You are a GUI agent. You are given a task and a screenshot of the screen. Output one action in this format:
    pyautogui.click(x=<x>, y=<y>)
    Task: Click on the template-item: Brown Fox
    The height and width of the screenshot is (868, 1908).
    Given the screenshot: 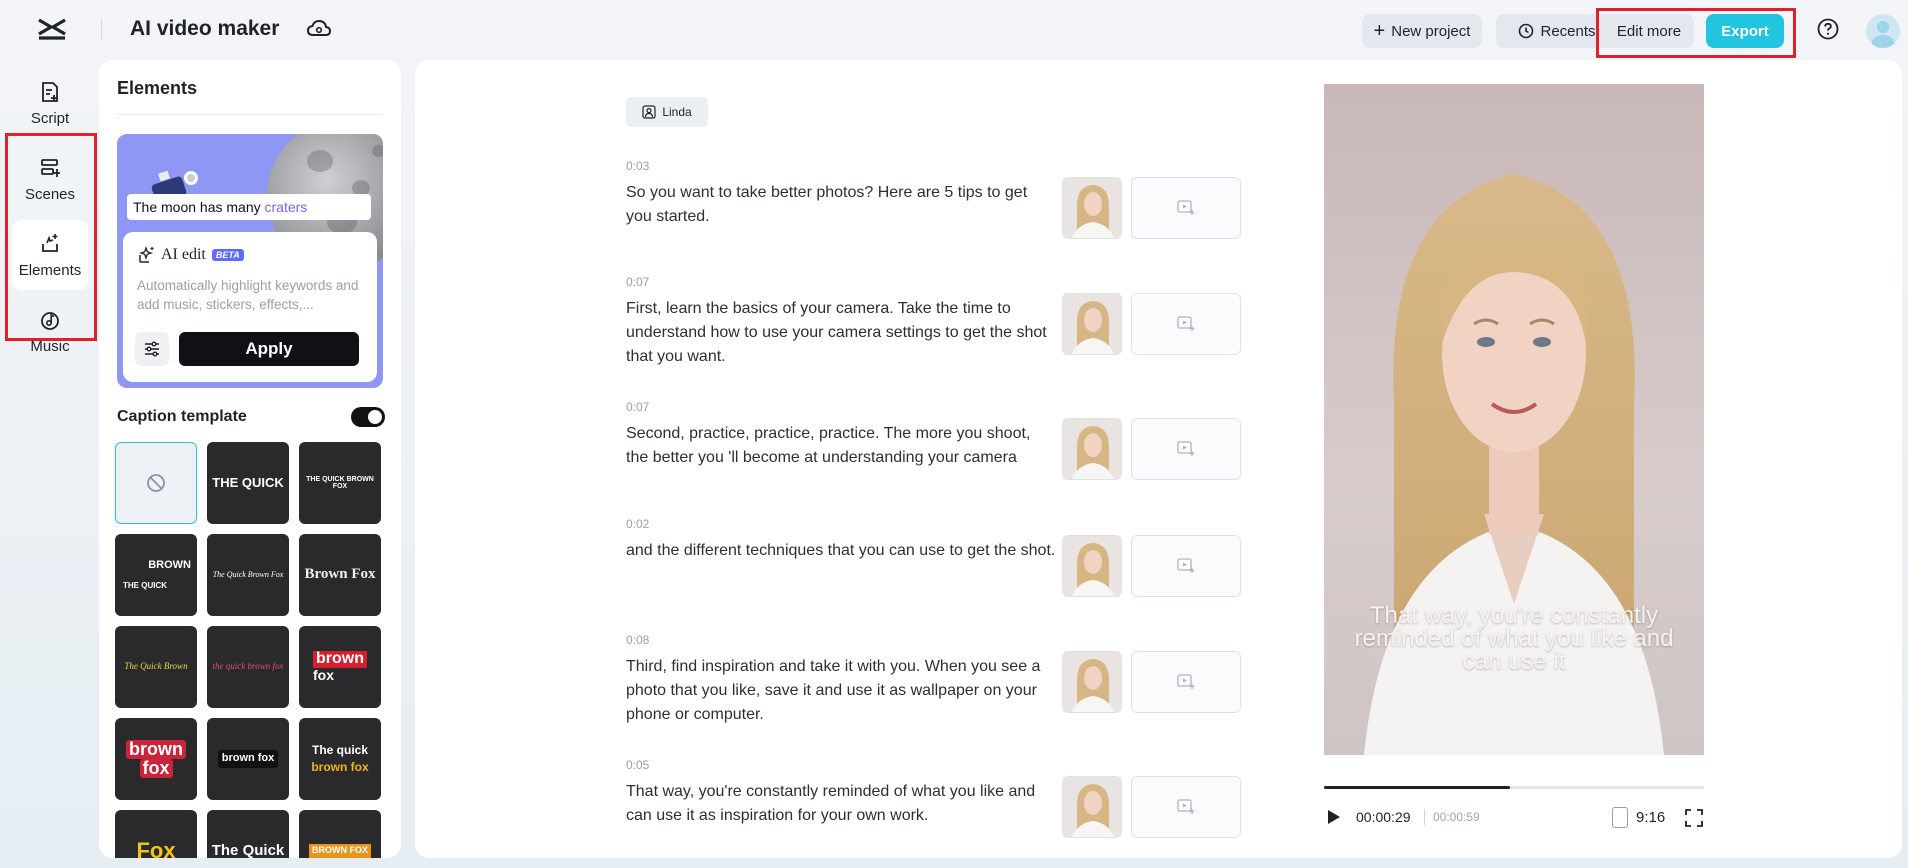 What is the action you would take?
    pyautogui.click(x=340, y=575)
    